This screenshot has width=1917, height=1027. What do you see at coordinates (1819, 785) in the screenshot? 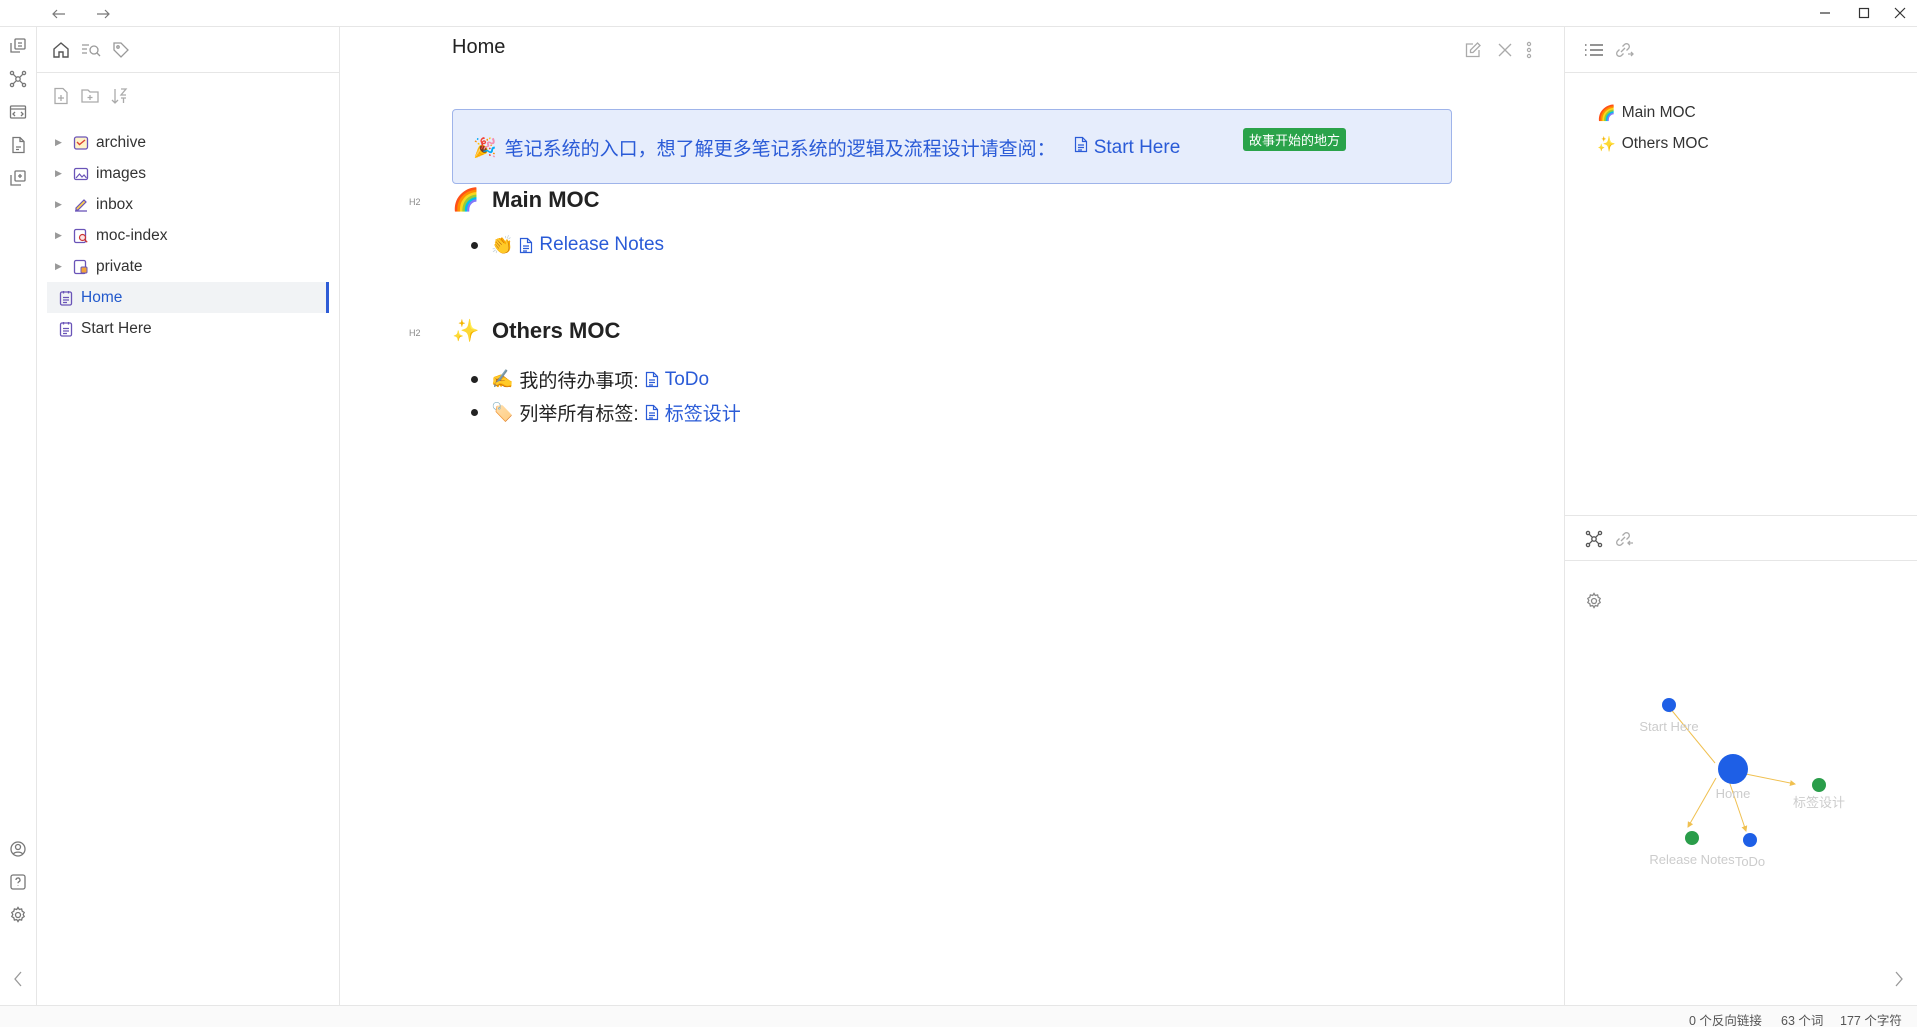
I see `graph-node-tag-design` at bounding box center [1819, 785].